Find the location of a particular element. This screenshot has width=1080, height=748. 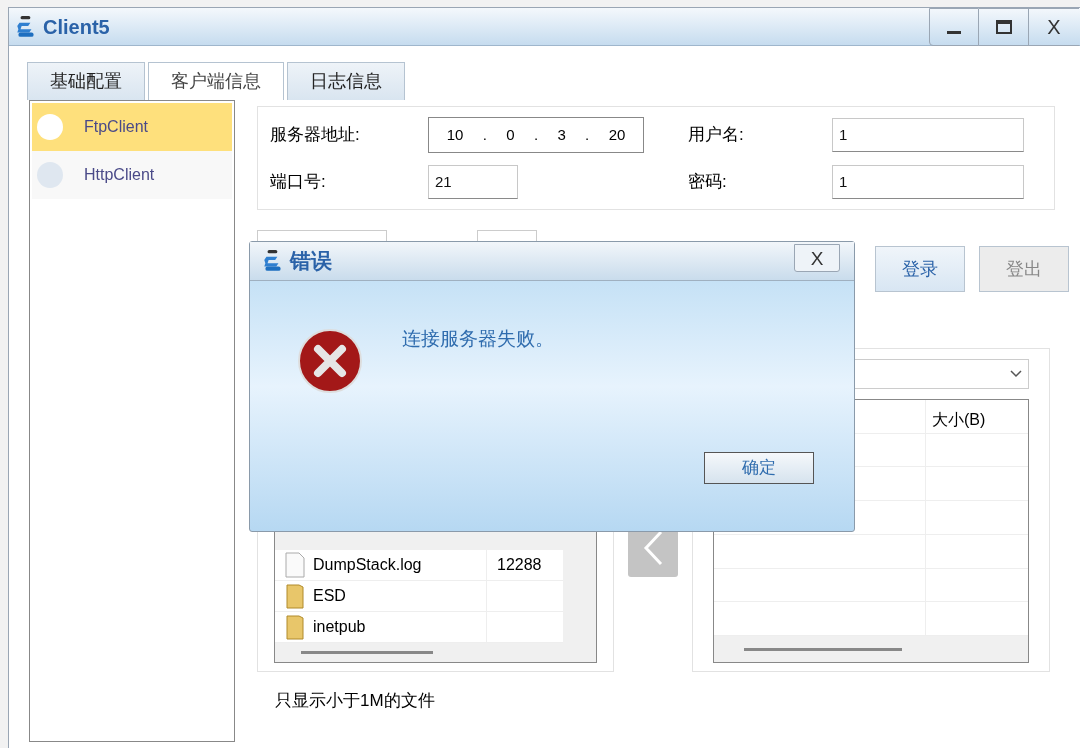

tab: 基础配置 is located at coordinates (86, 81).